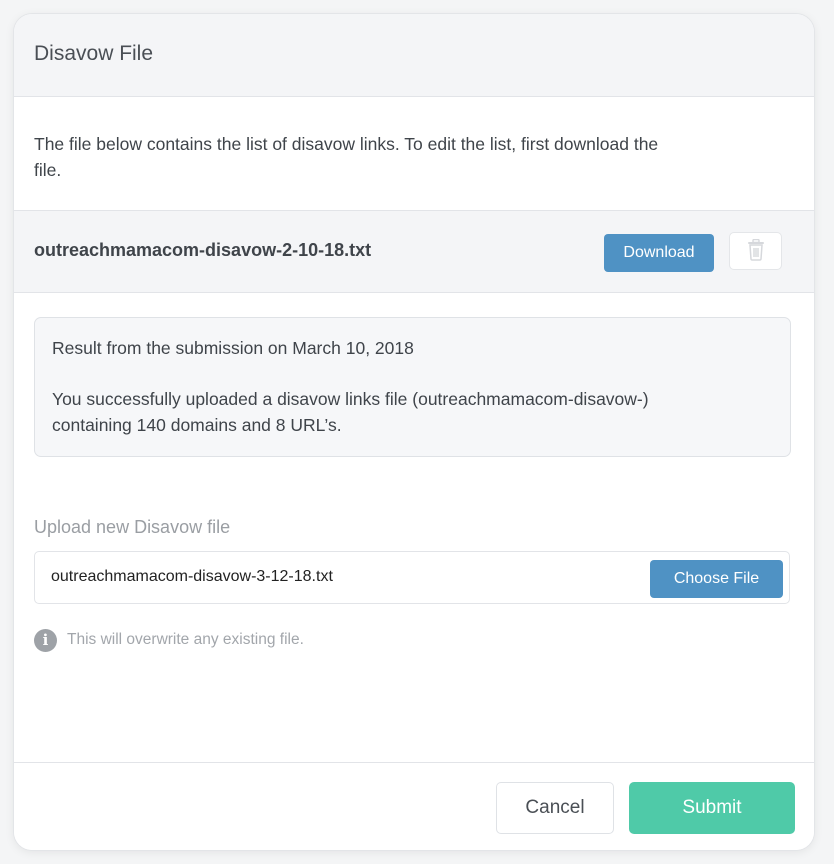 This screenshot has width=834, height=864. I want to click on upload-label: Upload new Disavow file, so click(132, 527).